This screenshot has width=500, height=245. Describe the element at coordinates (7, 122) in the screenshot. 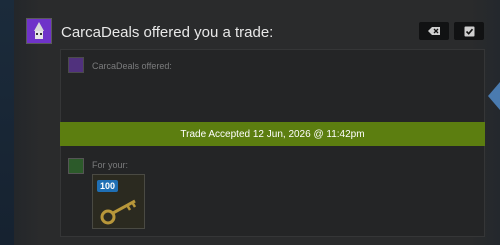

I see `left-sidebar-edge` at that location.